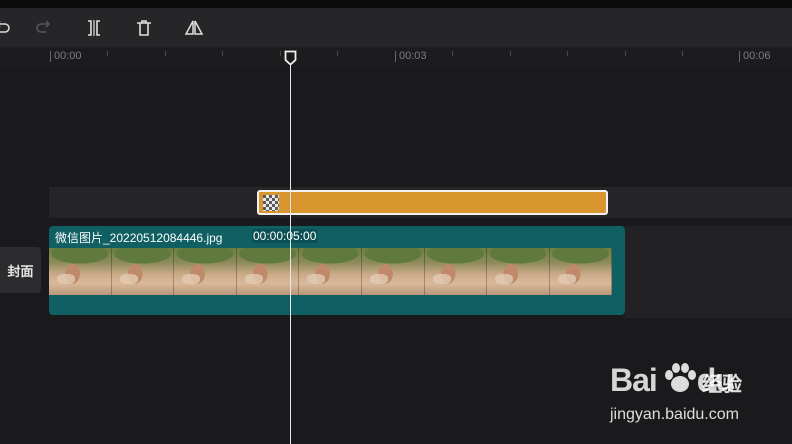  I want to click on ruler-label: 00:03, so click(413, 56).